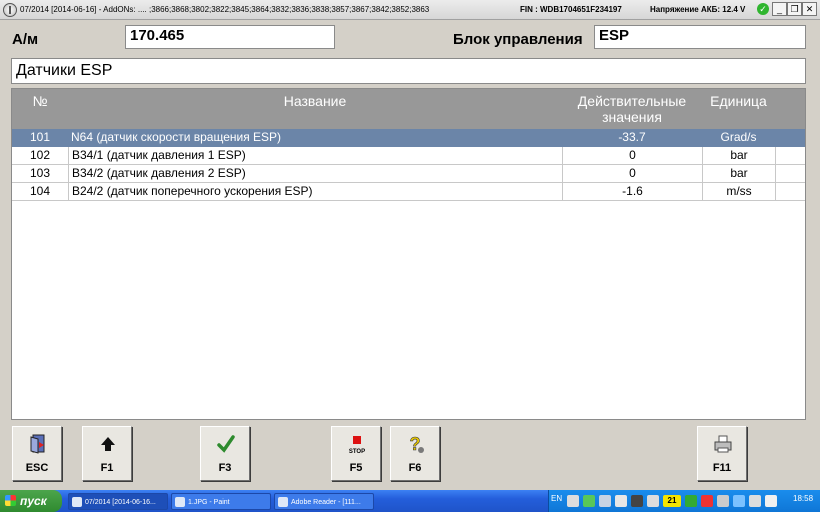 Image resolution: width=820 pixels, height=512 pixels. What do you see at coordinates (37, 468) in the screenshot?
I see `esc-label: ESC` at bounding box center [37, 468].